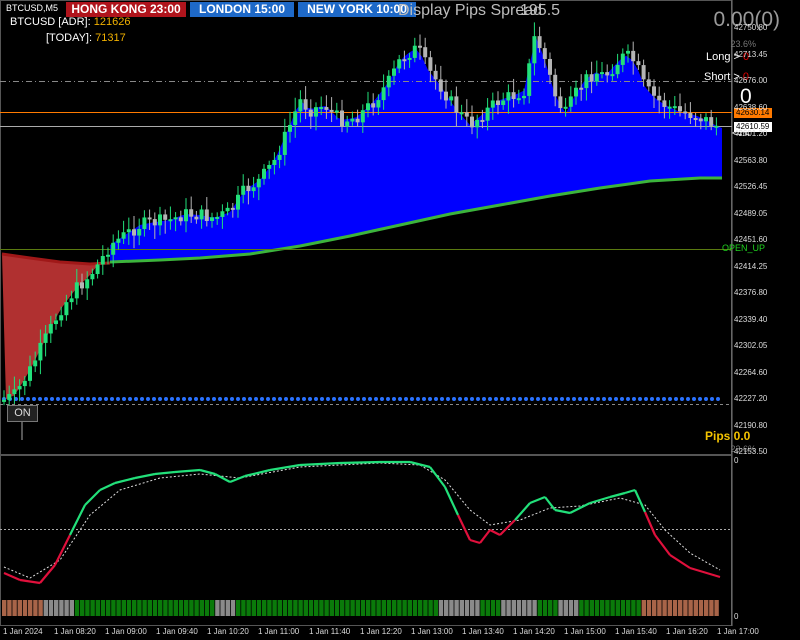 The image size is (800, 640). What do you see at coordinates (381, 631) in the screenshot?
I see `time-axis-label: 1 Jan 12:20` at bounding box center [381, 631].